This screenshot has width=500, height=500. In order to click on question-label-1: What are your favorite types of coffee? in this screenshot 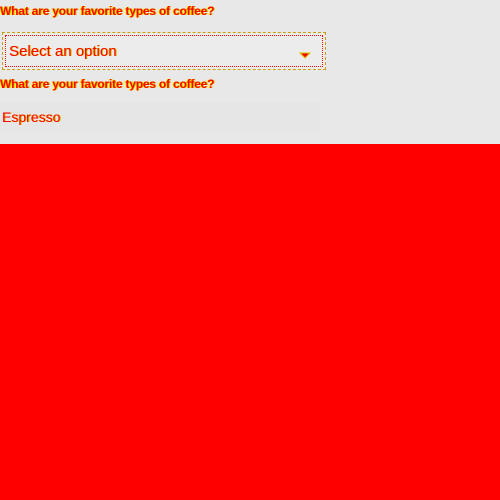, I will do `click(107, 11)`.